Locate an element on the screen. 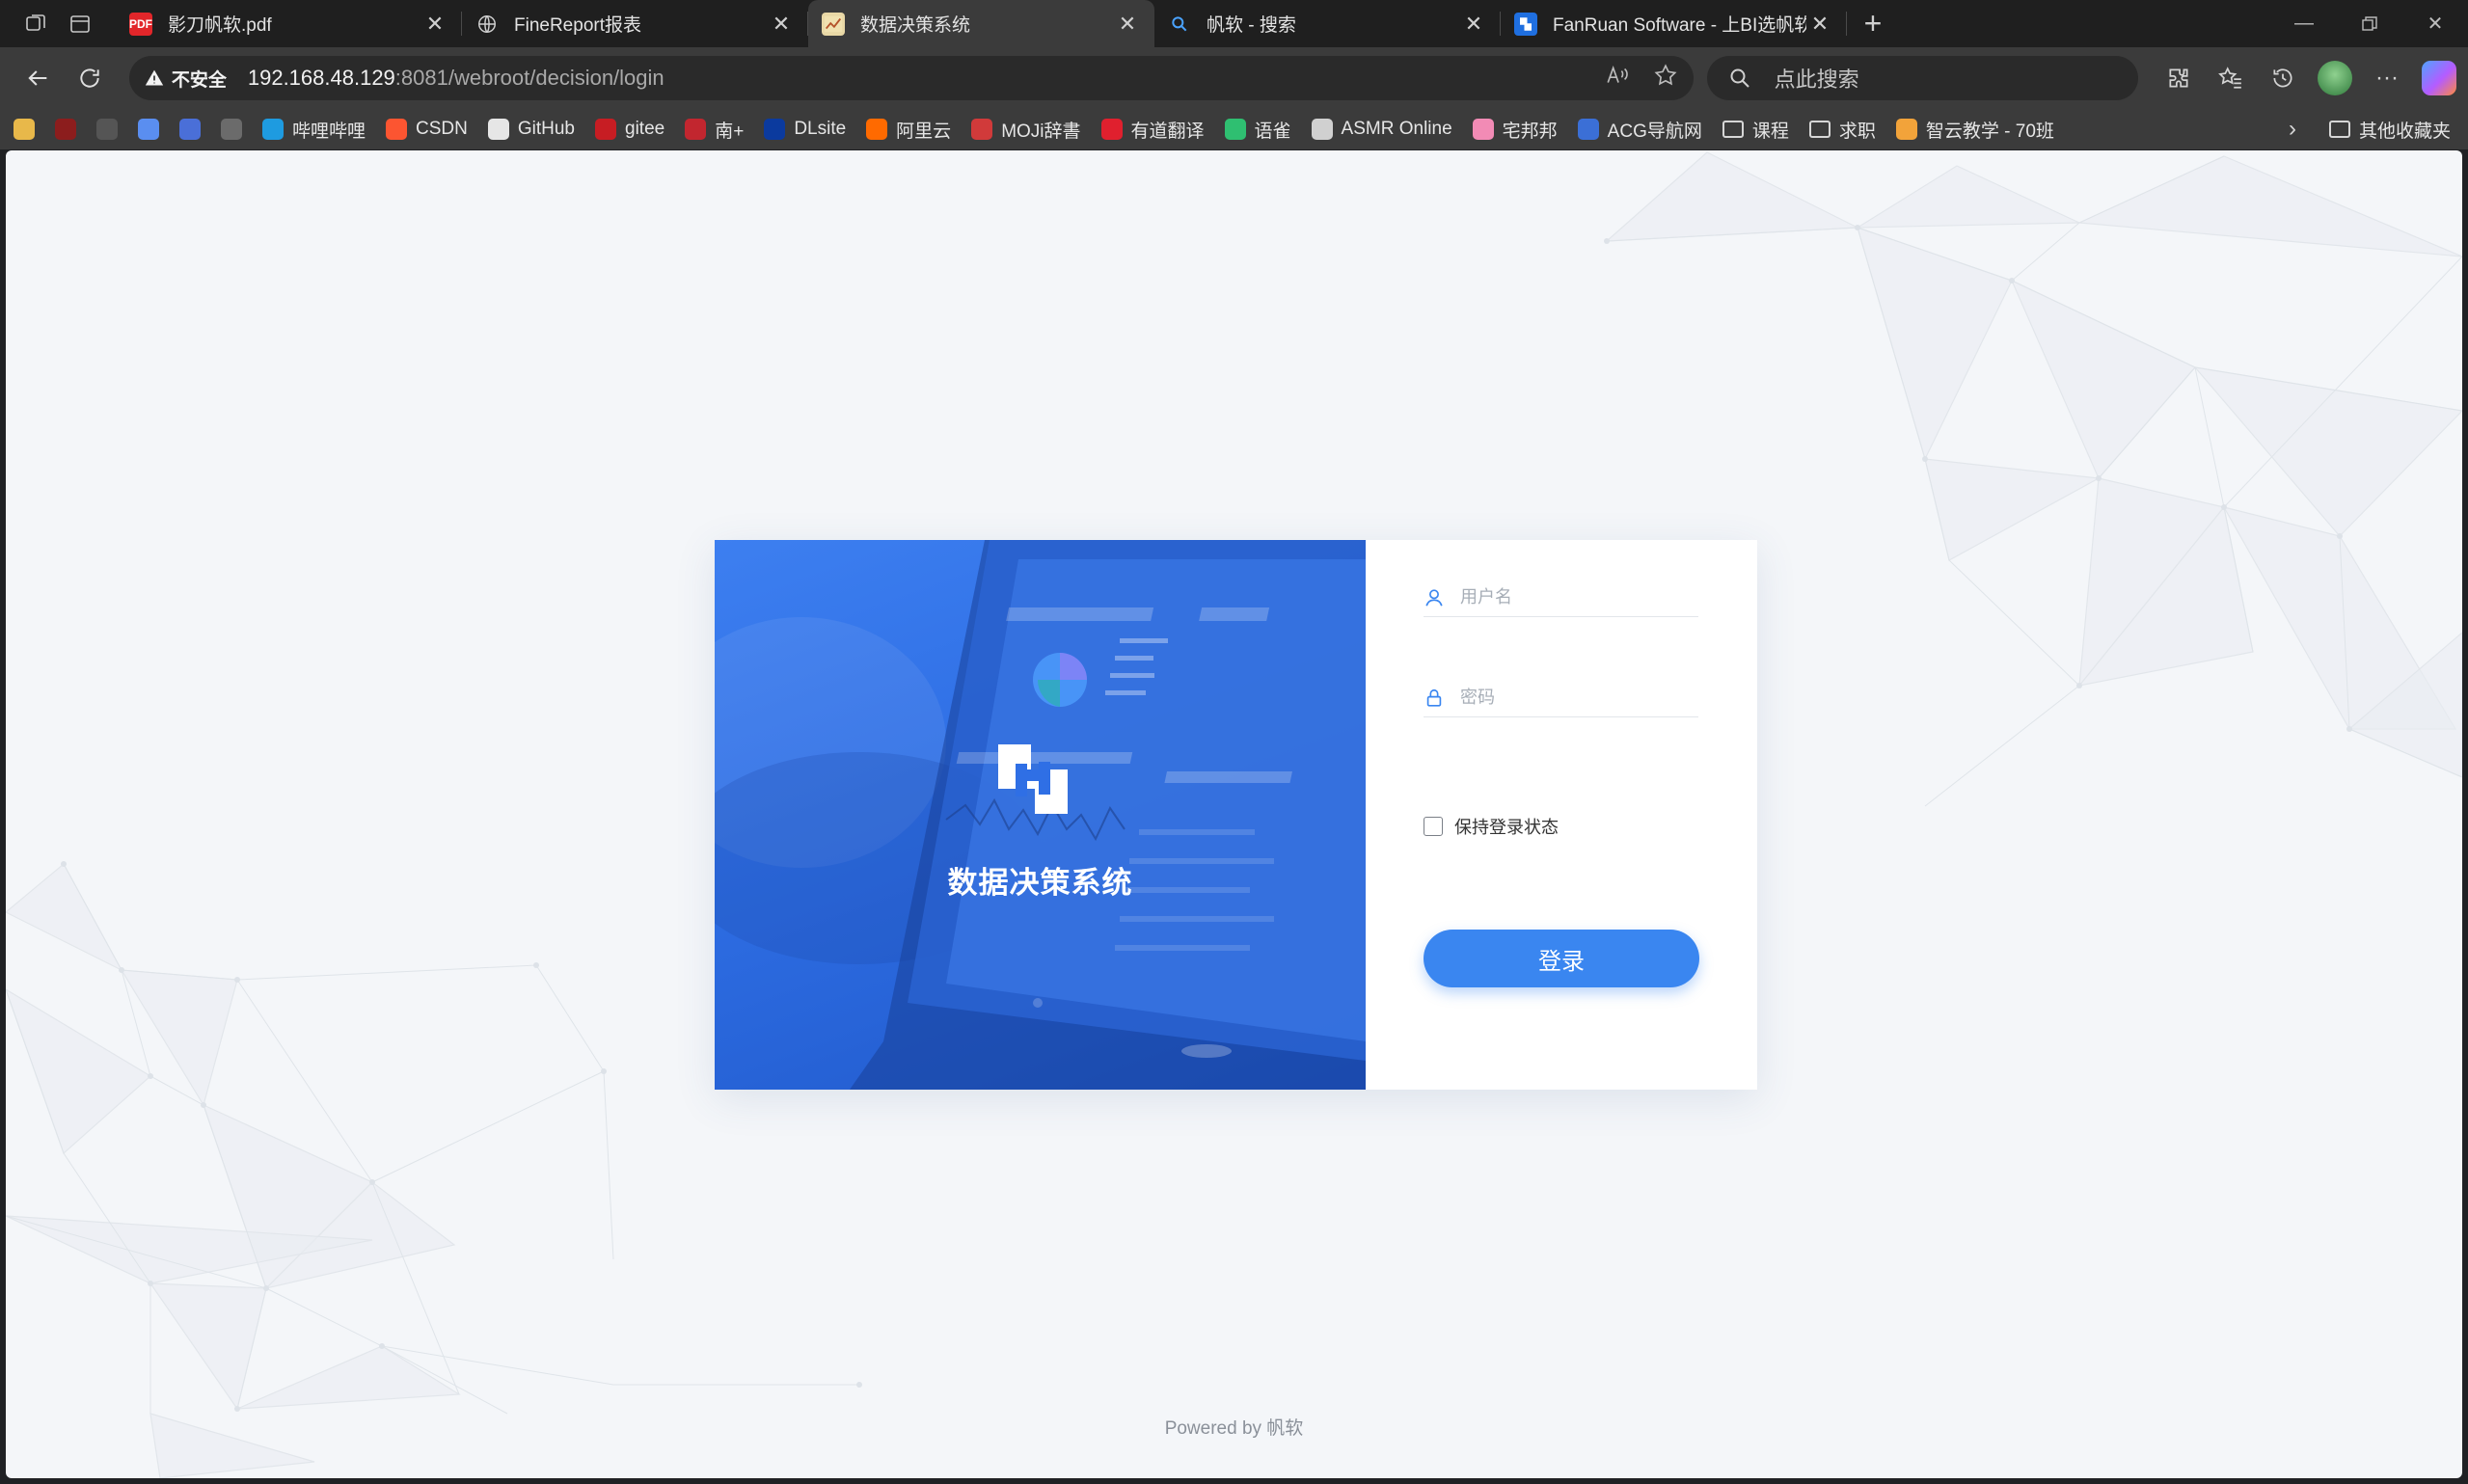 The width and height of the screenshot is (2468, 1484). bookmark-item: 智云教学 - 70班 is located at coordinates (1974, 130).